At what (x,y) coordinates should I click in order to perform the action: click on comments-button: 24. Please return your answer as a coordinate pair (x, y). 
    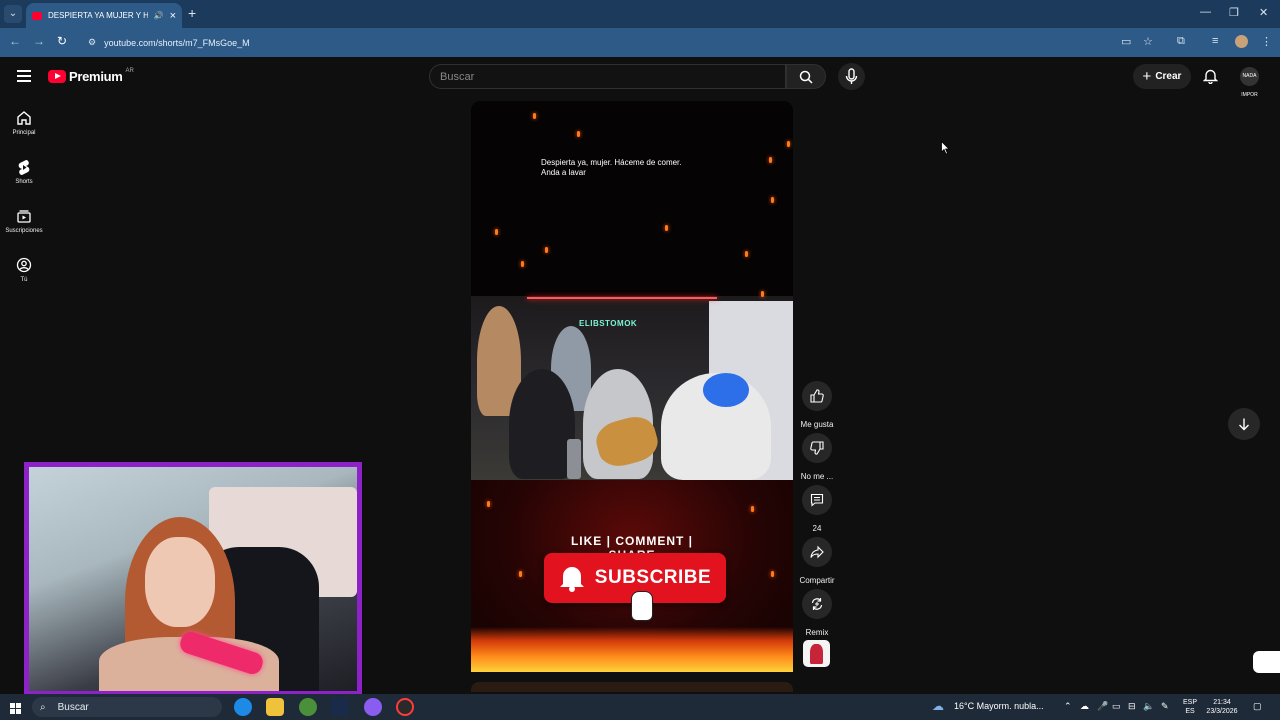
    Looking at the image, I should click on (817, 509).